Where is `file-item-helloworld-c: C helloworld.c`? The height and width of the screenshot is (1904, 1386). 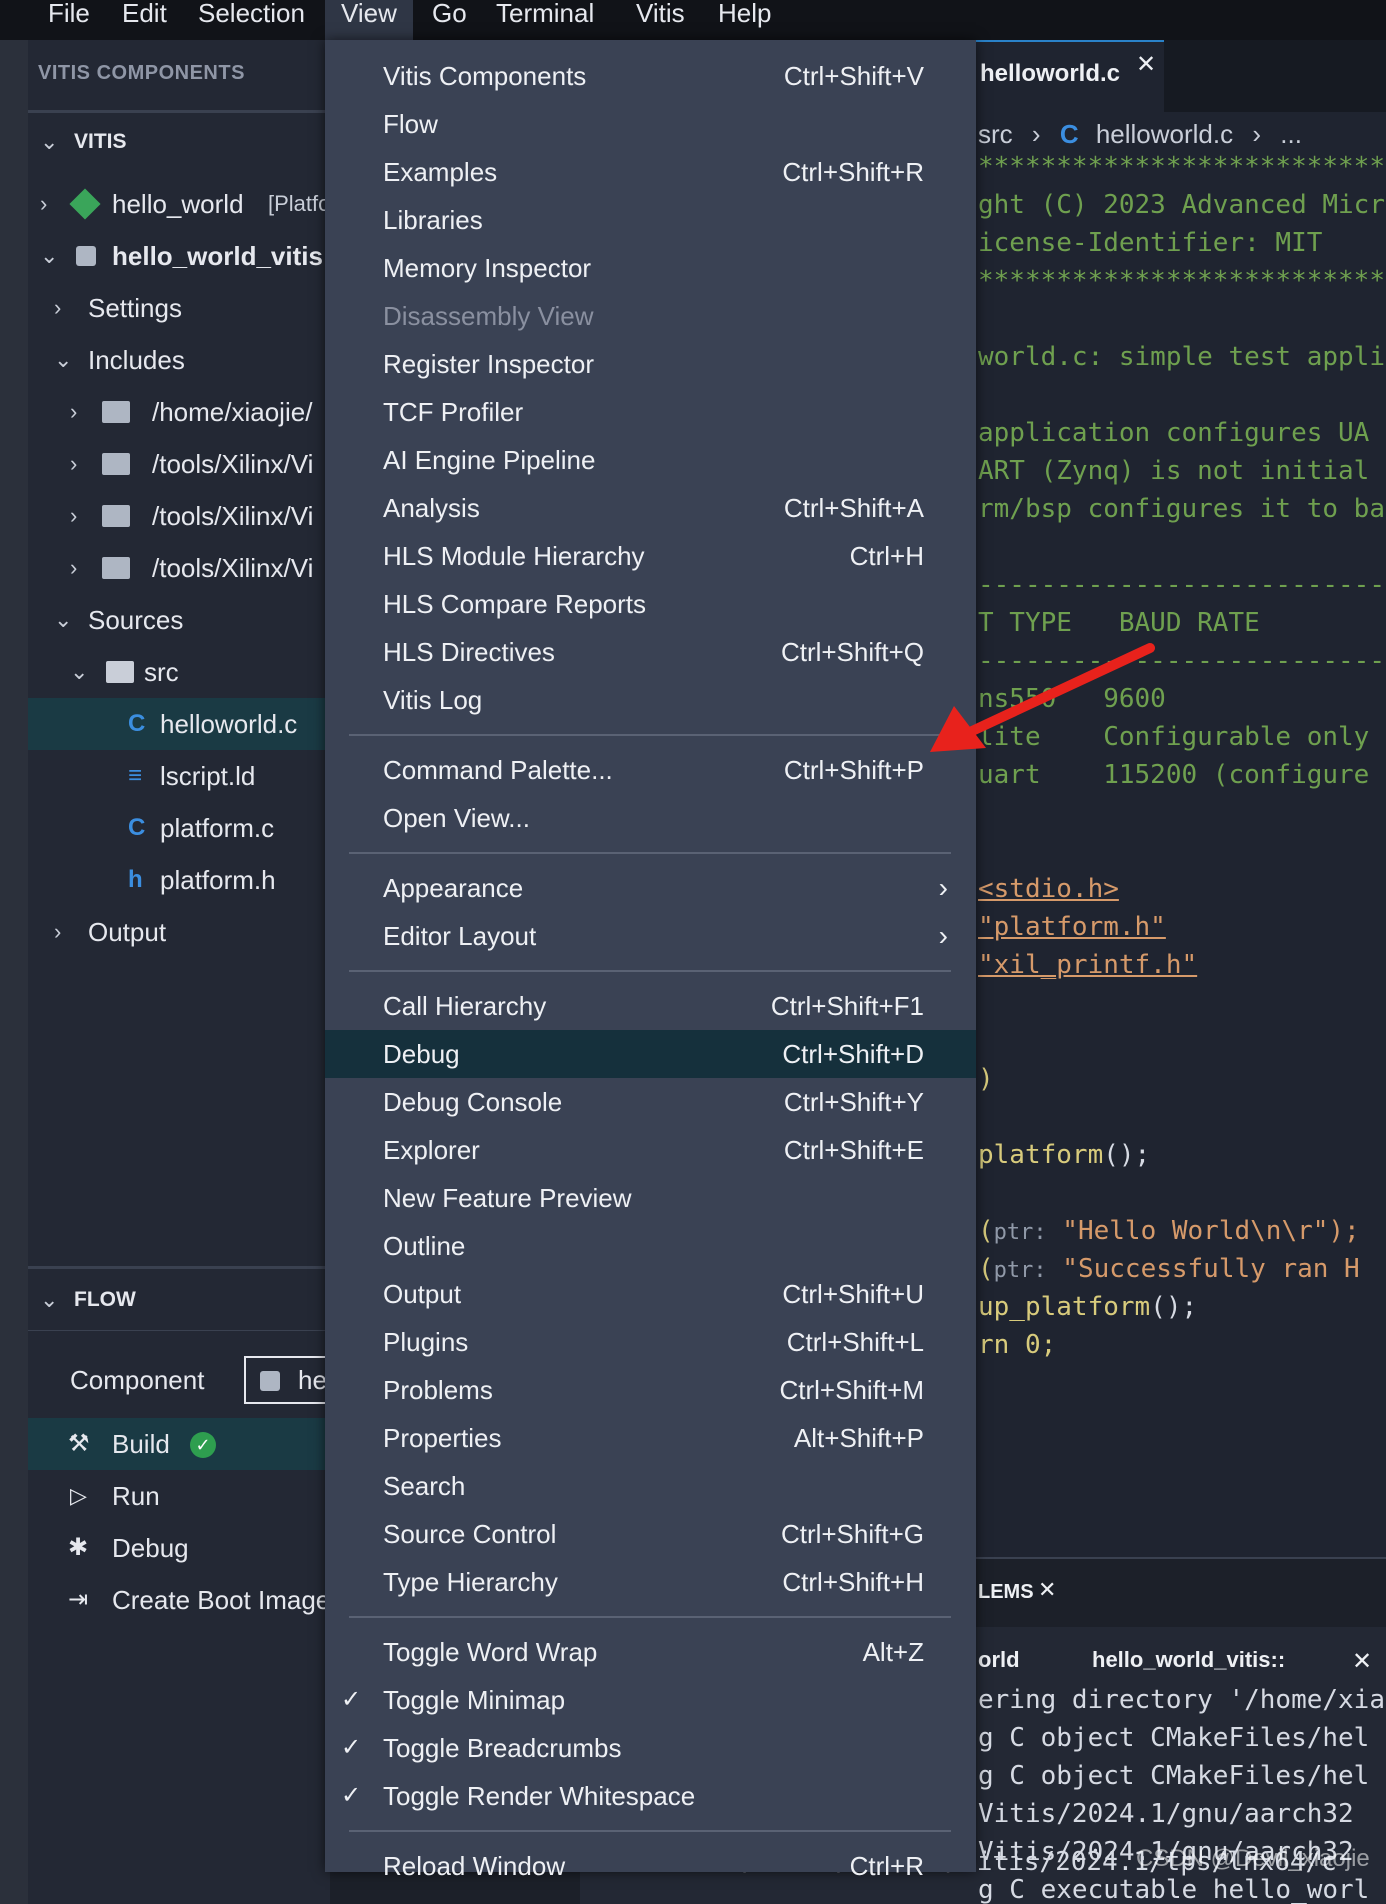 file-item-helloworld-c: C helloworld.c is located at coordinates (179, 724).